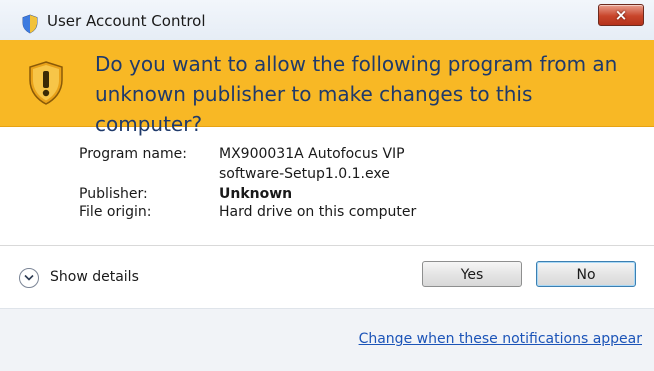 This screenshot has width=654, height=371. What do you see at coordinates (256, 194) in the screenshot?
I see `publisher-value: Unknown` at bounding box center [256, 194].